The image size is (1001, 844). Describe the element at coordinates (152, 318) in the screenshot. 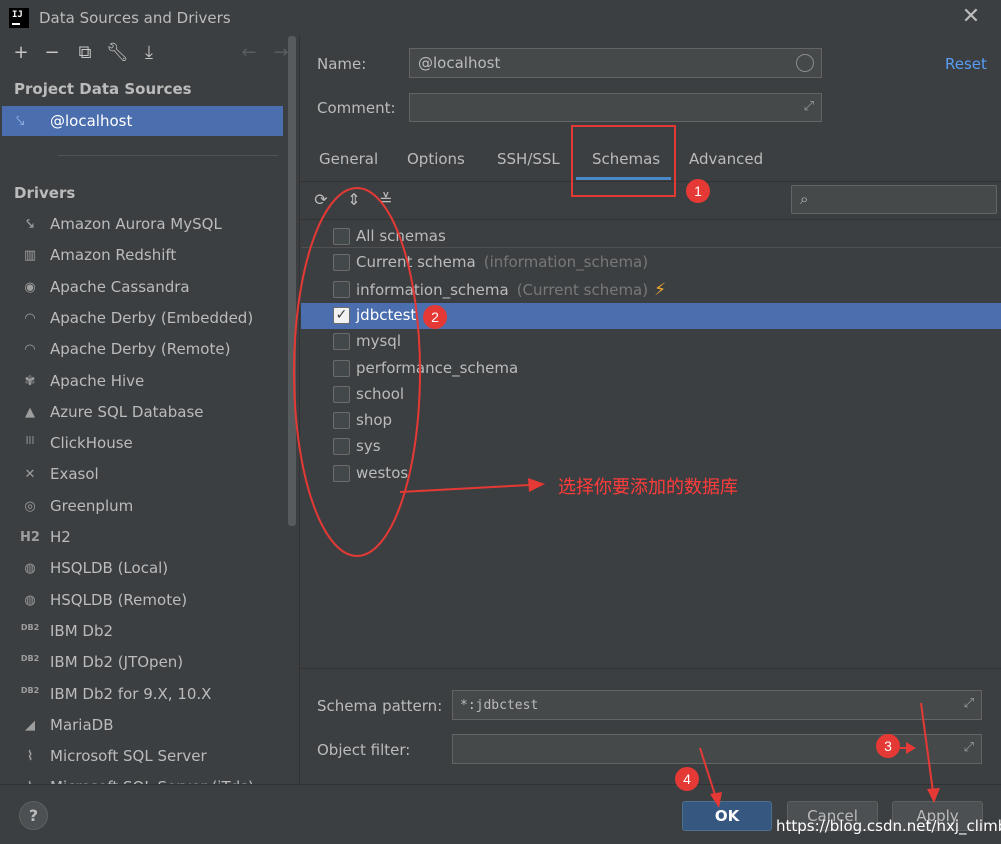

I see `driver-label: Apache Derby (Embedded)` at that location.